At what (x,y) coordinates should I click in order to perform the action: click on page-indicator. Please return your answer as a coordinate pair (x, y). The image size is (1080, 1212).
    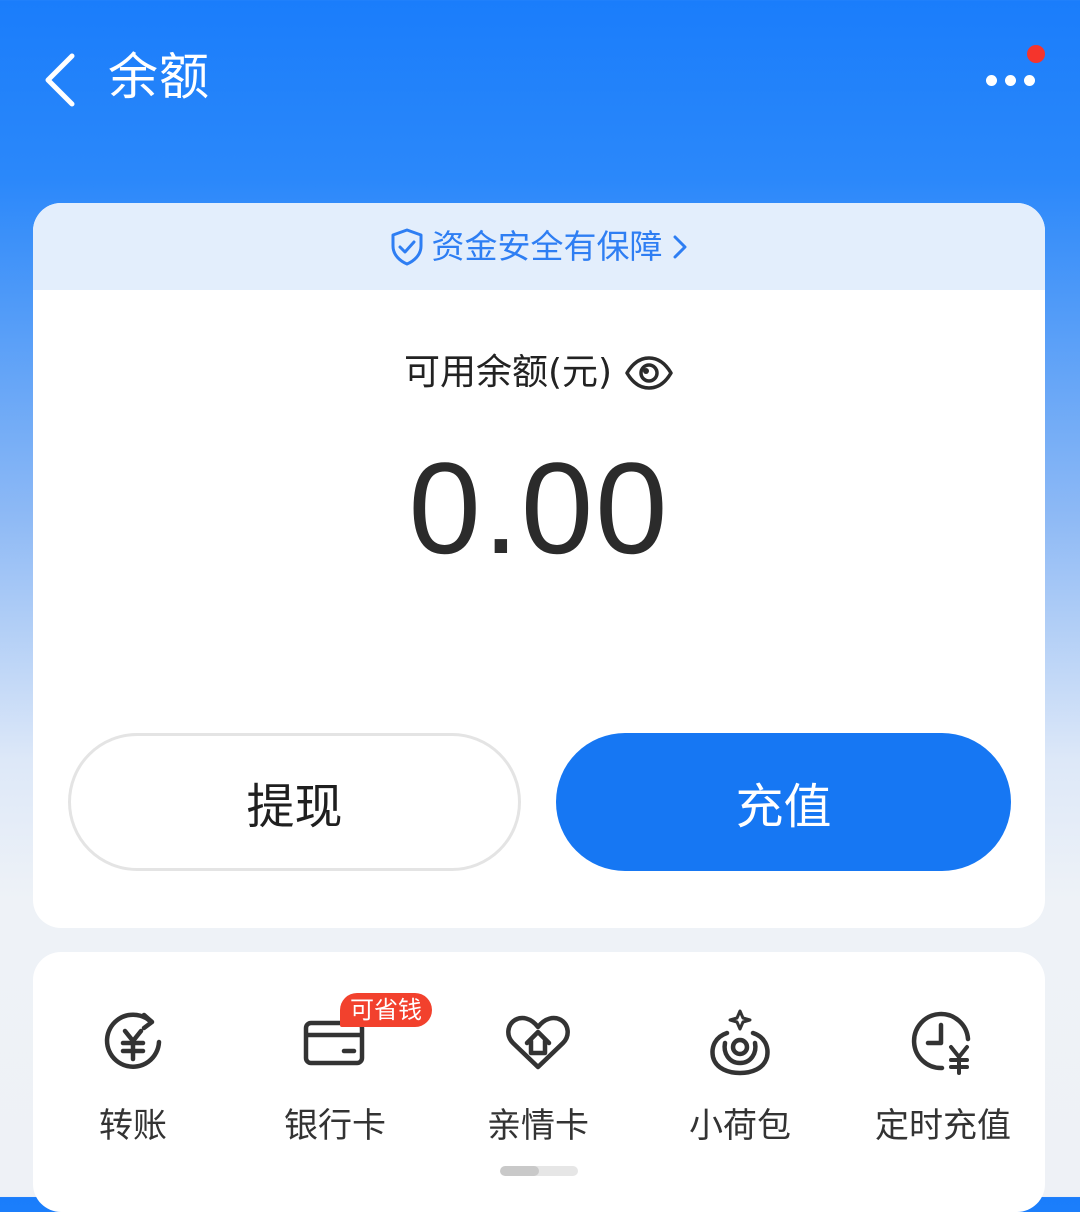
    Looking at the image, I should click on (539, 1171).